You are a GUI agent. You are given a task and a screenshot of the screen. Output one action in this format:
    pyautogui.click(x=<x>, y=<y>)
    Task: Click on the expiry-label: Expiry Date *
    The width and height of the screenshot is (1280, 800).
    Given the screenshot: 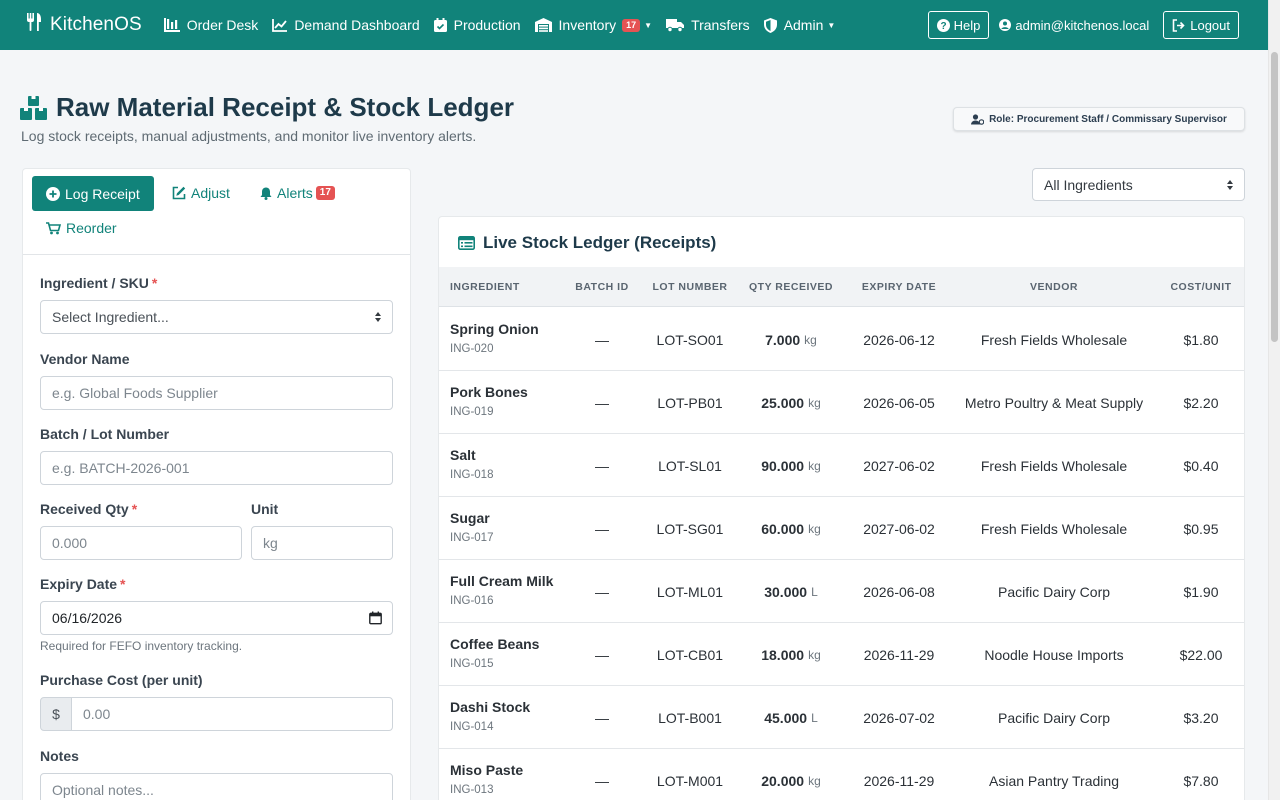 What is the action you would take?
    pyautogui.click(x=83, y=584)
    